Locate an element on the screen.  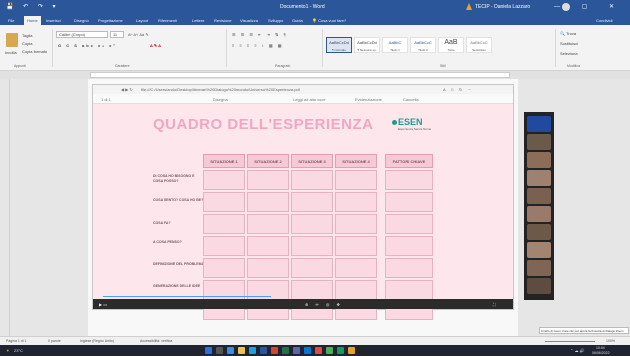
tab-mailings: Lettere is located at coordinates (198, 20).